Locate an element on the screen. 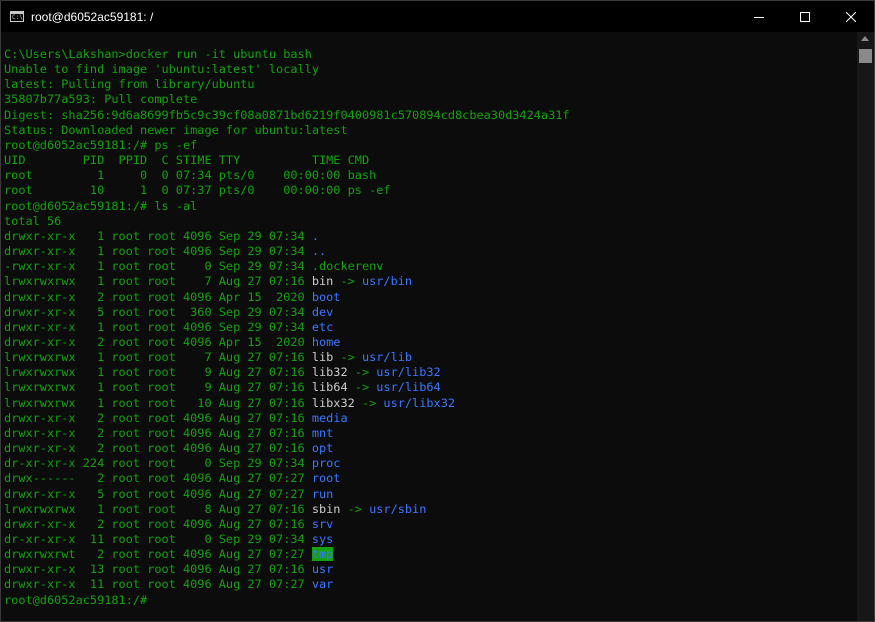  terminal-text-segment: . is located at coordinates (315, 235).